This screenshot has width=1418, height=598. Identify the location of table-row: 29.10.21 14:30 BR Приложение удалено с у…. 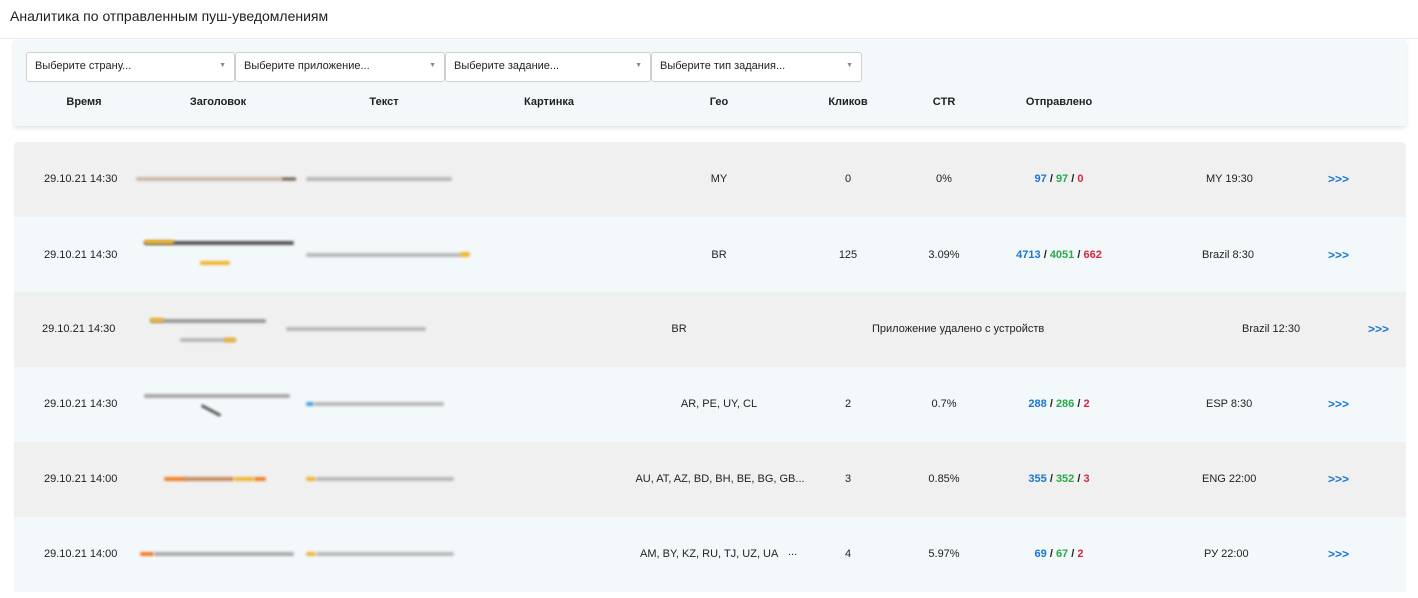
(710, 329).